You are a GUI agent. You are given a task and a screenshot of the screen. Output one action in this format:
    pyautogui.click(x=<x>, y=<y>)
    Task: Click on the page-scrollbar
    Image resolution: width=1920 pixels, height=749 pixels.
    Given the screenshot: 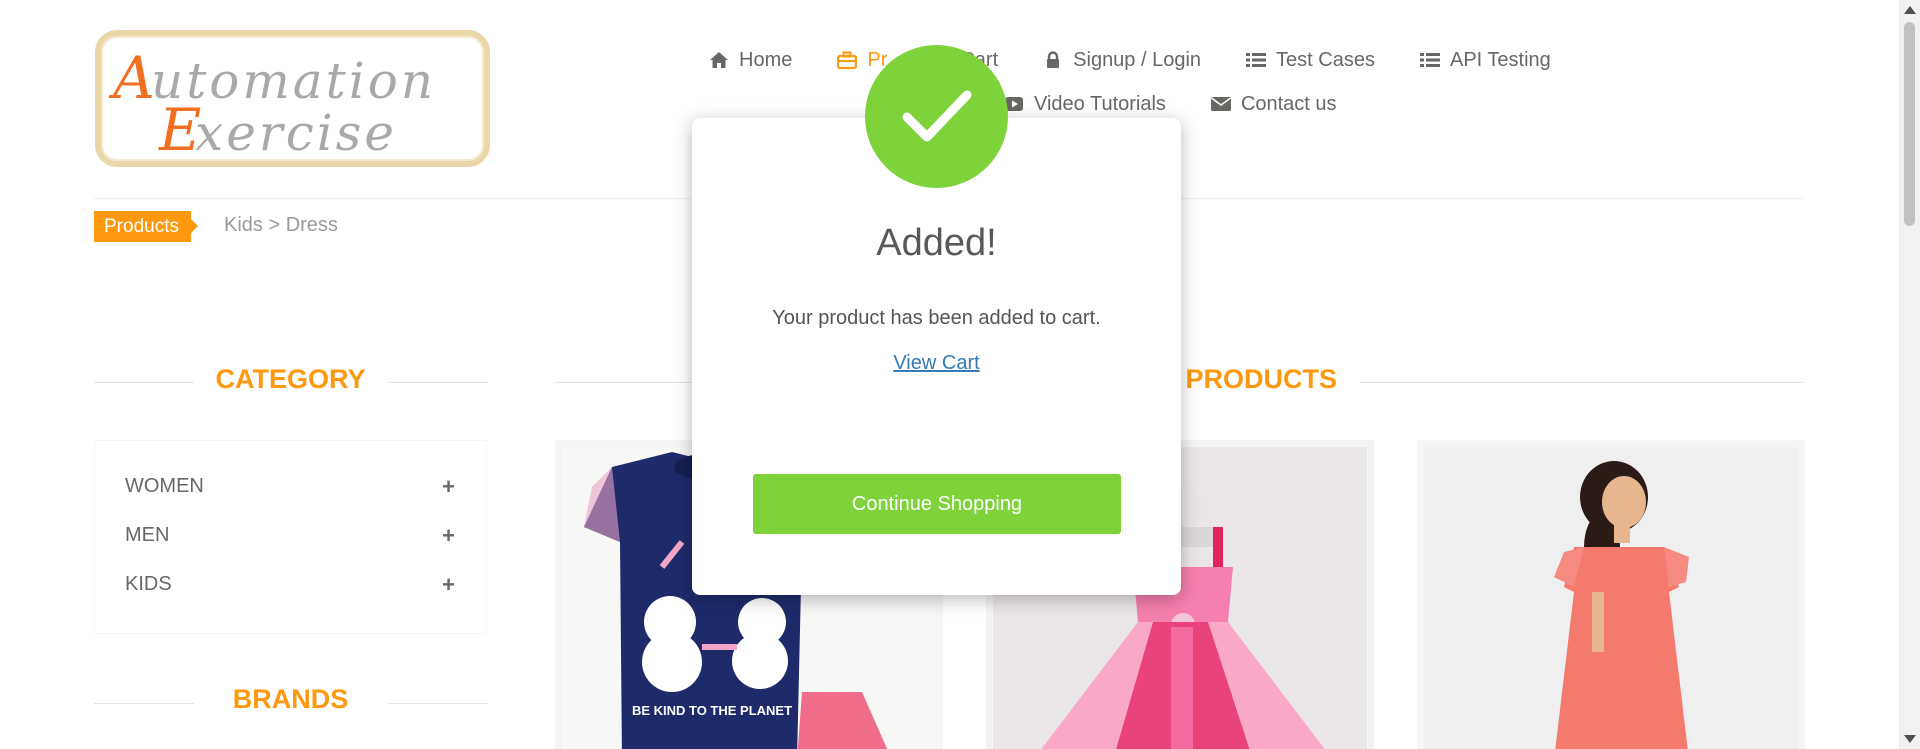 What is the action you would take?
    pyautogui.click(x=1909, y=374)
    